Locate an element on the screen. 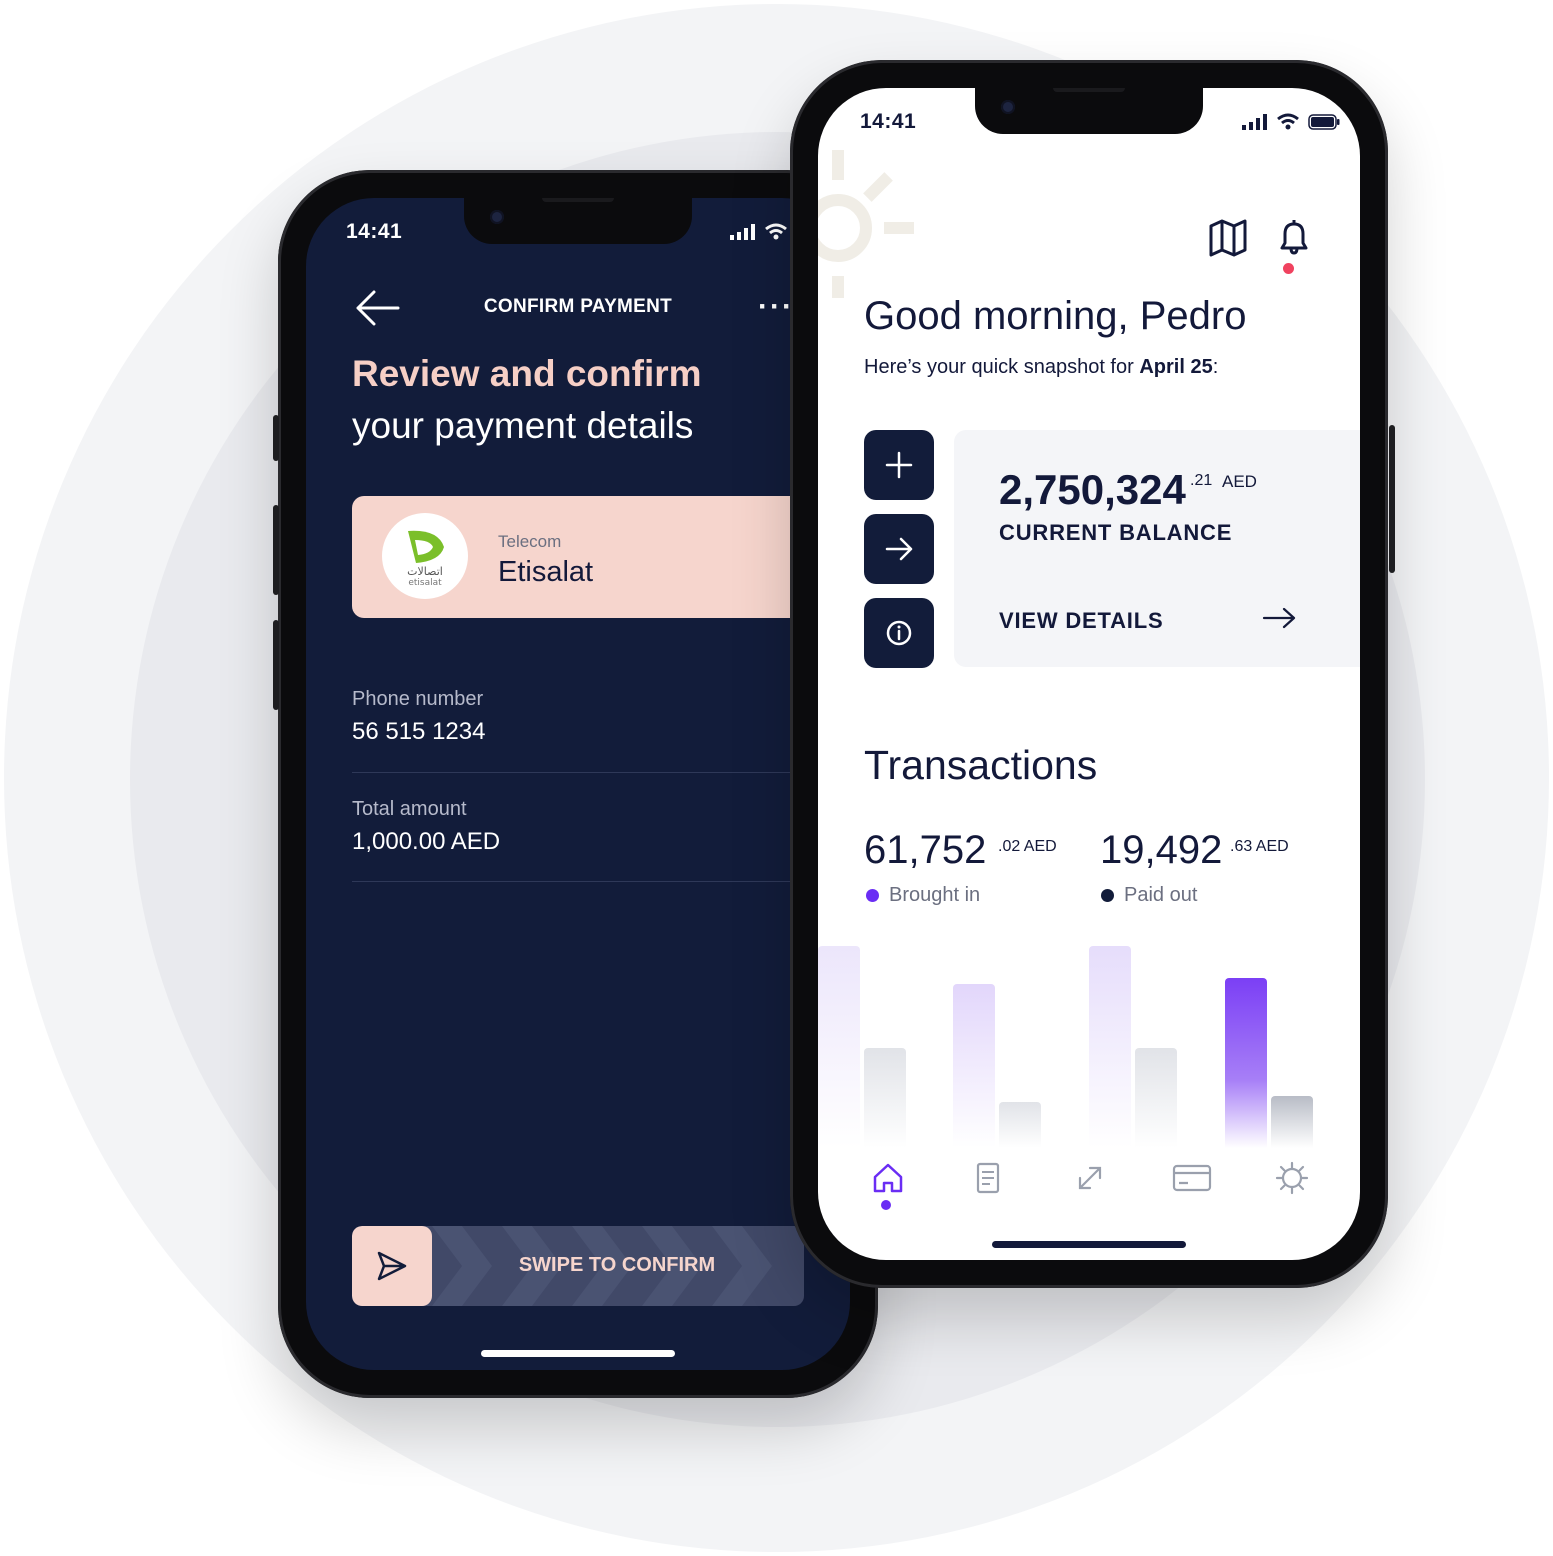 This screenshot has width=1553, height=1556. transfer-icon is located at coordinates (1090, 1178).